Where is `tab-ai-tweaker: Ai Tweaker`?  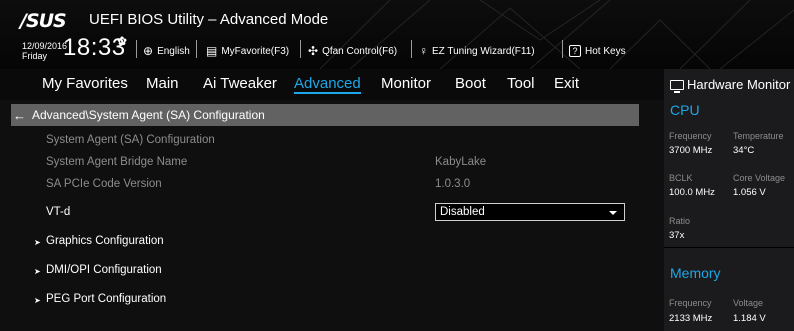
tab-ai-tweaker: Ai Tweaker is located at coordinates (240, 83).